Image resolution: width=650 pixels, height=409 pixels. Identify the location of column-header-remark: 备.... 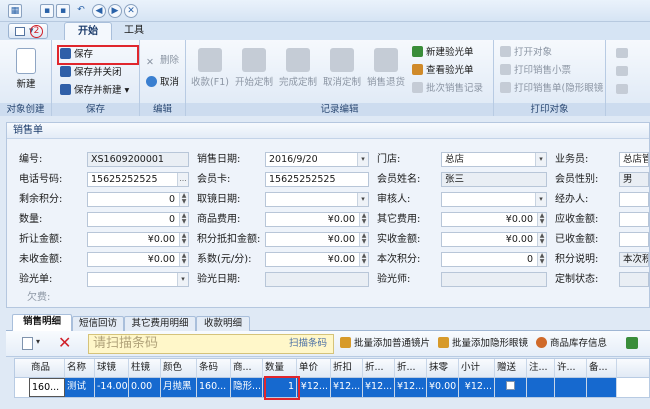
(602, 368).